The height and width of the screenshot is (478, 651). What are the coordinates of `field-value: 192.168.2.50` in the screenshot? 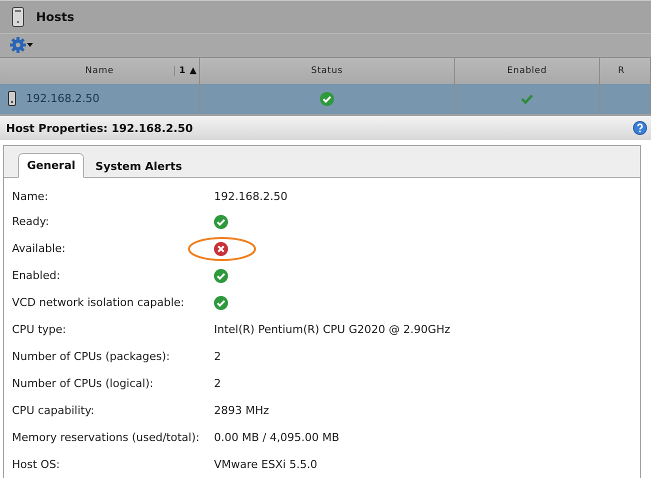 It's located at (251, 196).